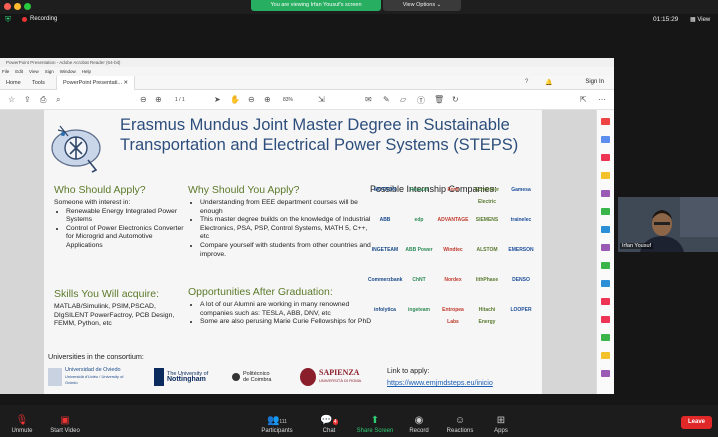  What do you see at coordinates (501, 431) in the screenshot?
I see `apps-label: Apps` at bounding box center [501, 431].